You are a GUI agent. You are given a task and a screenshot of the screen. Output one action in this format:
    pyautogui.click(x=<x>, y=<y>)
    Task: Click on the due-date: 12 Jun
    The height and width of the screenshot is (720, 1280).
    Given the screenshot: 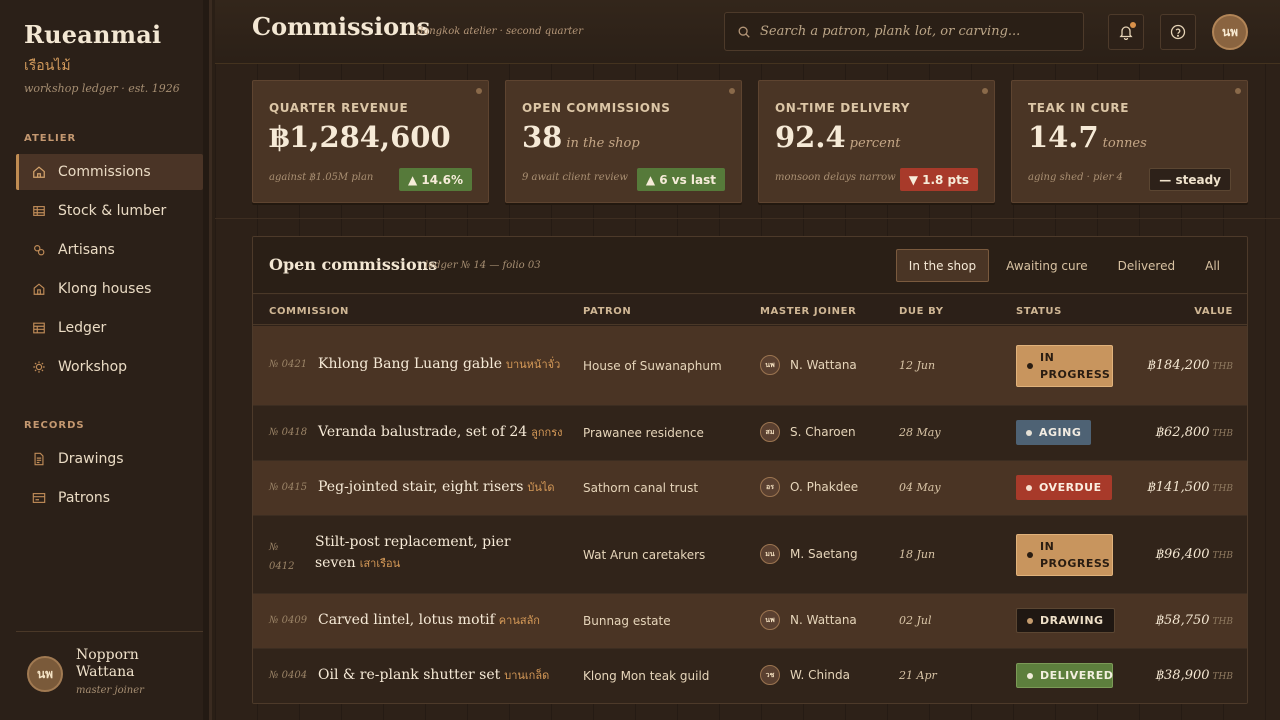 What is the action you would take?
    pyautogui.click(x=917, y=365)
    